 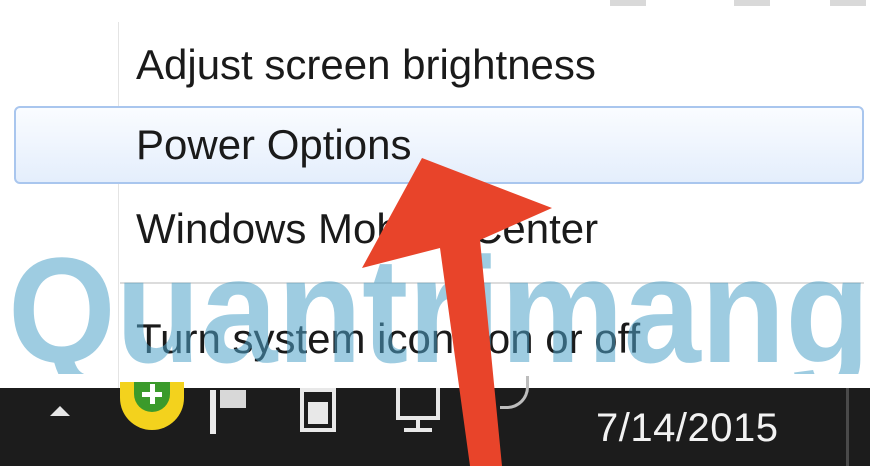 I want to click on menu-separator, so click(x=492, y=283).